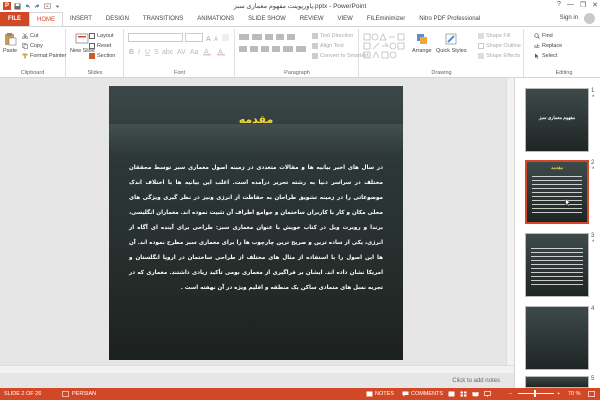 The image size is (600, 400). I want to click on font-name-box, so click(155, 37).